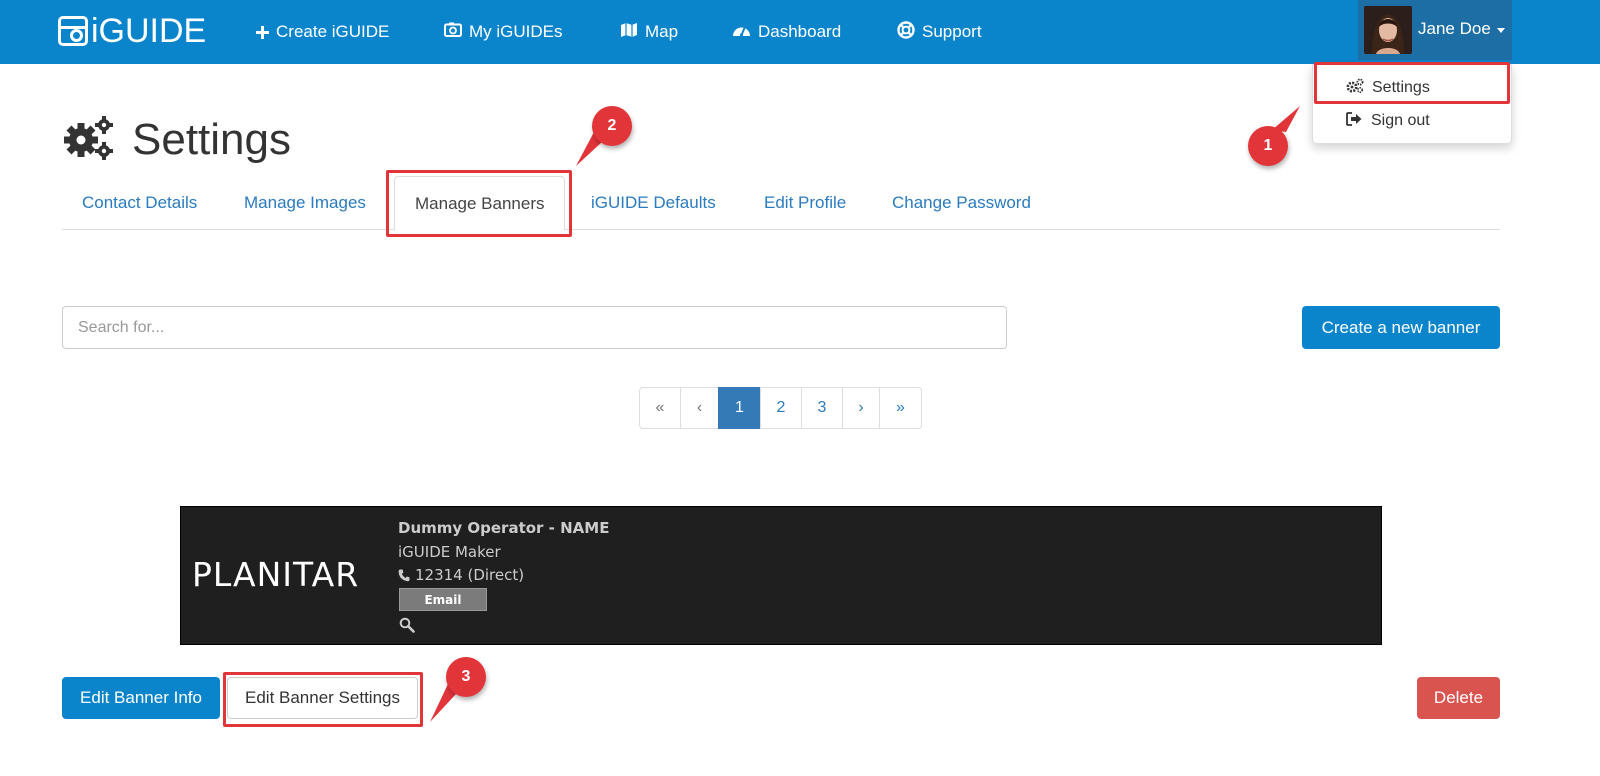  What do you see at coordinates (805, 202) in the screenshot?
I see `tab-edit-profile: Edit Profile` at bounding box center [805, 202].